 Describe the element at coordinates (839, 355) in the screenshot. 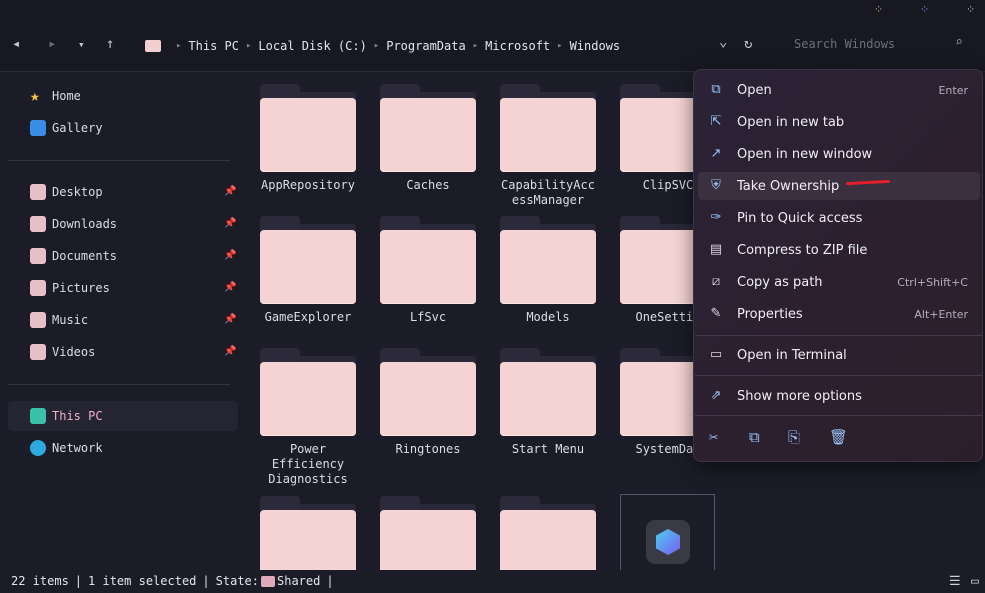

I see `menu-item-open-terminal: ▭ Open in Terminal` at that location.